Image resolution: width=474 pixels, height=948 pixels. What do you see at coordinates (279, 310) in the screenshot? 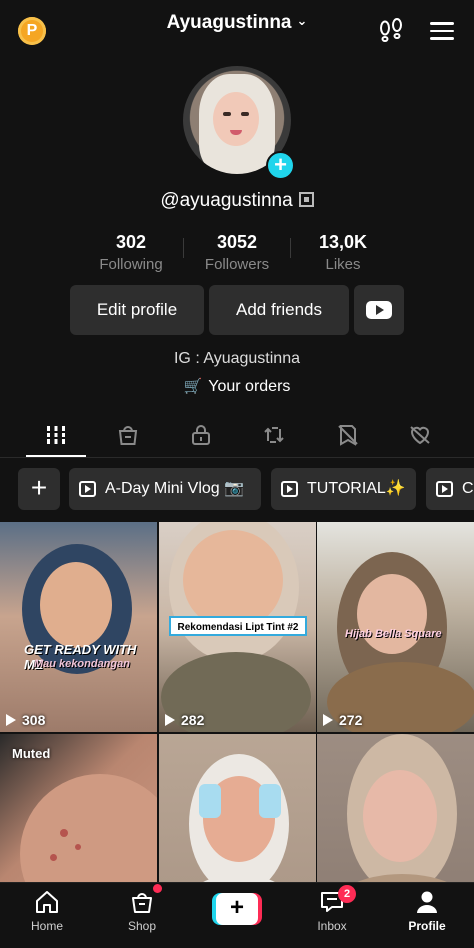
I see `add-friends-button: Add friends` at bounding box center [279, 310].